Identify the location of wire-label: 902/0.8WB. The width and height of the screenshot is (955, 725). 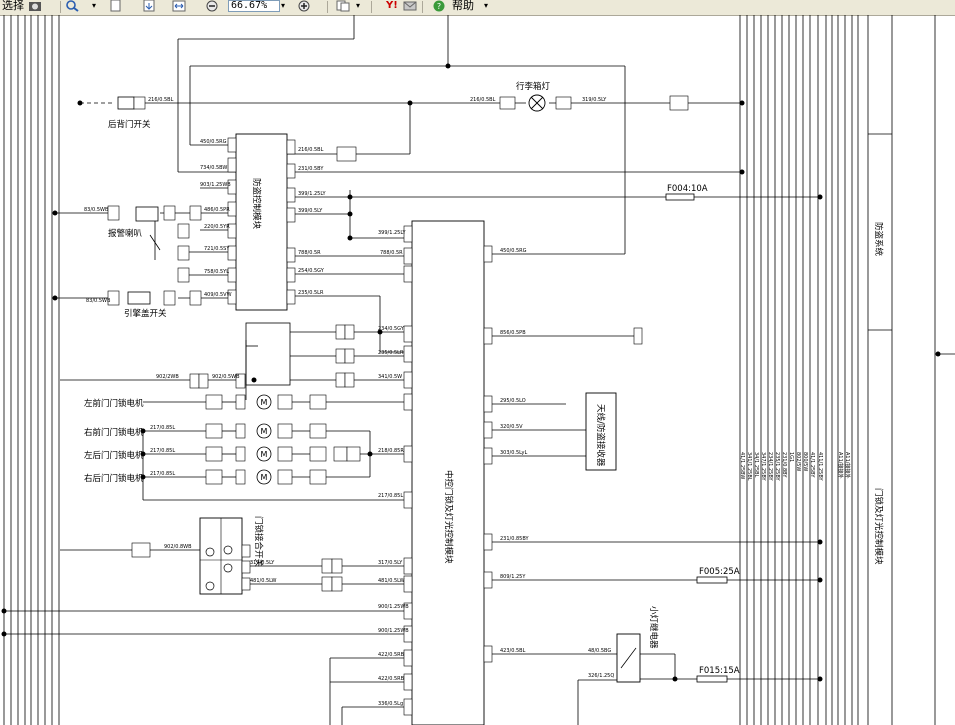
(178, 547).